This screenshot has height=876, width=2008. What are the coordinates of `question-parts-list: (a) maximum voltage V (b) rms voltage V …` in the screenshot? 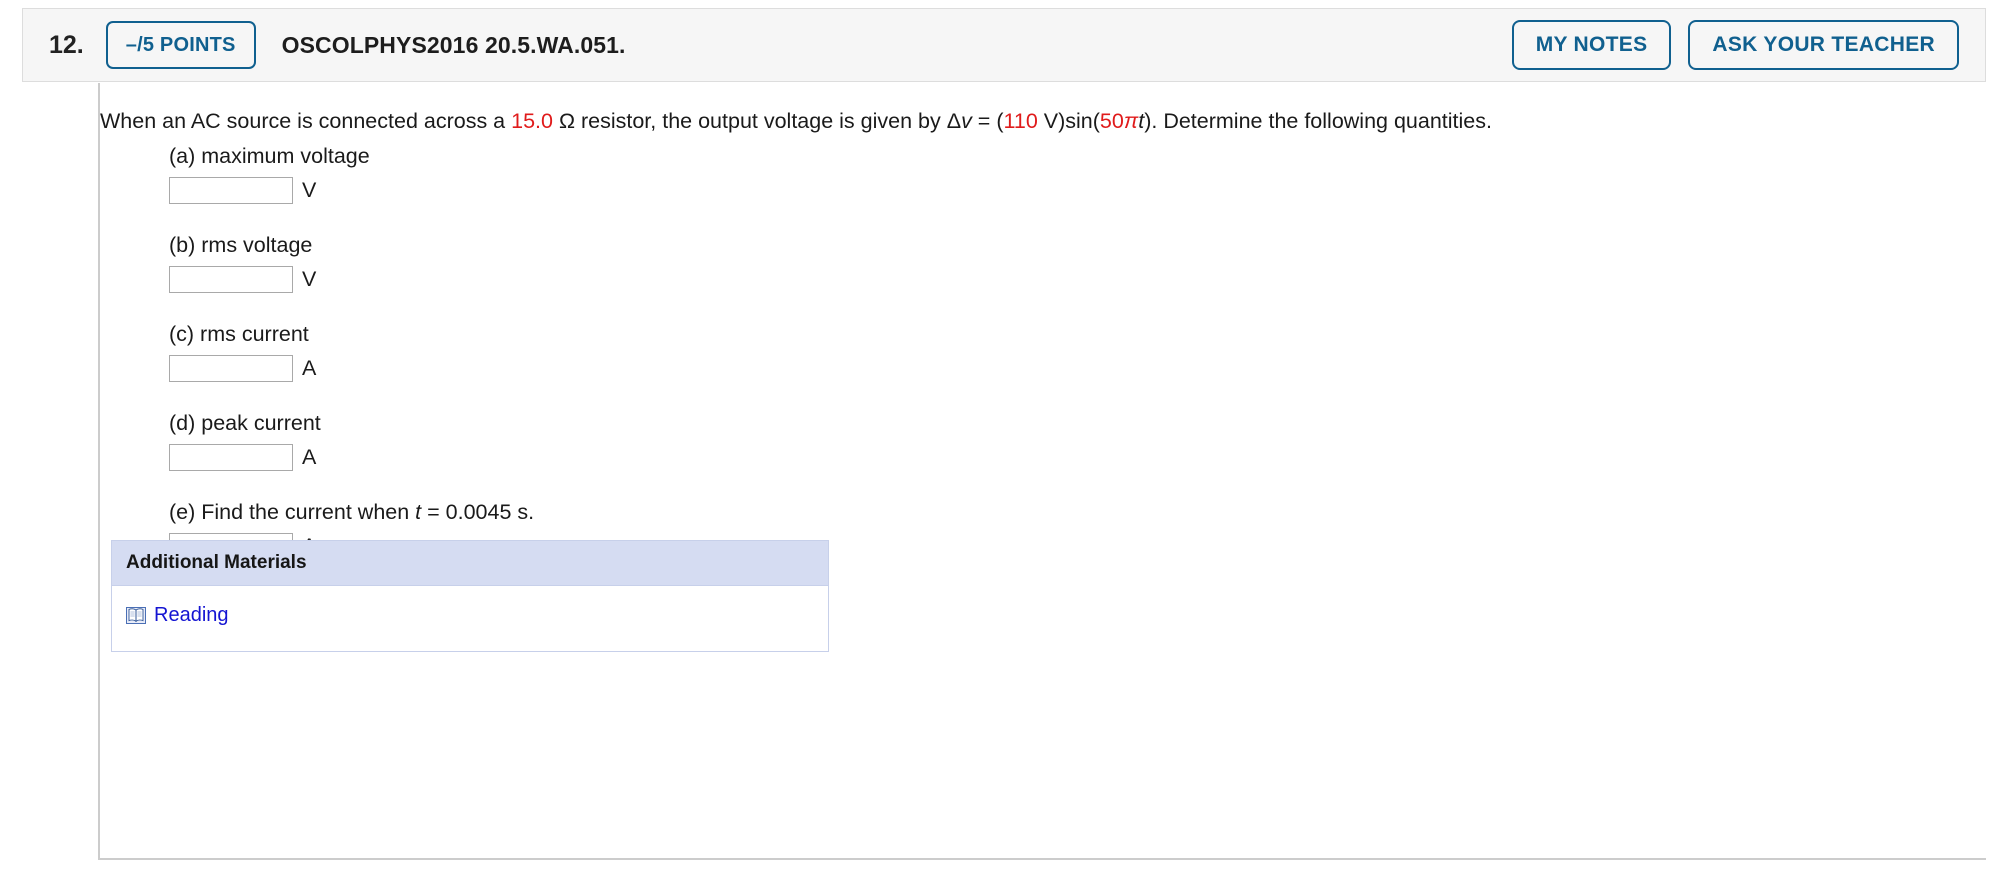 It's located at (351, 351).